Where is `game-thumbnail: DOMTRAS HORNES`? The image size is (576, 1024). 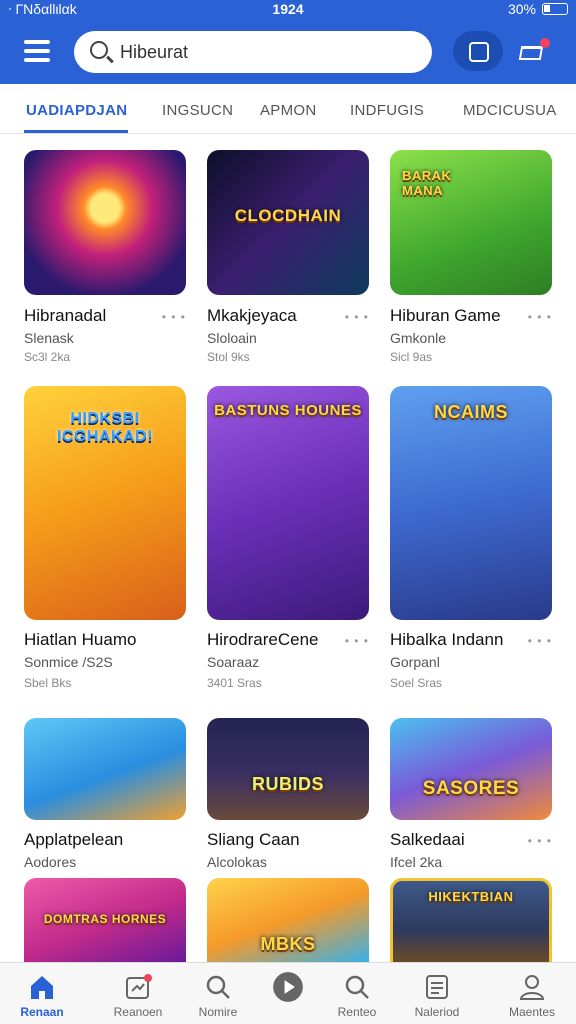 game-thumbnail: DOMTRAS HORNES is located at coordinates (105, 920).